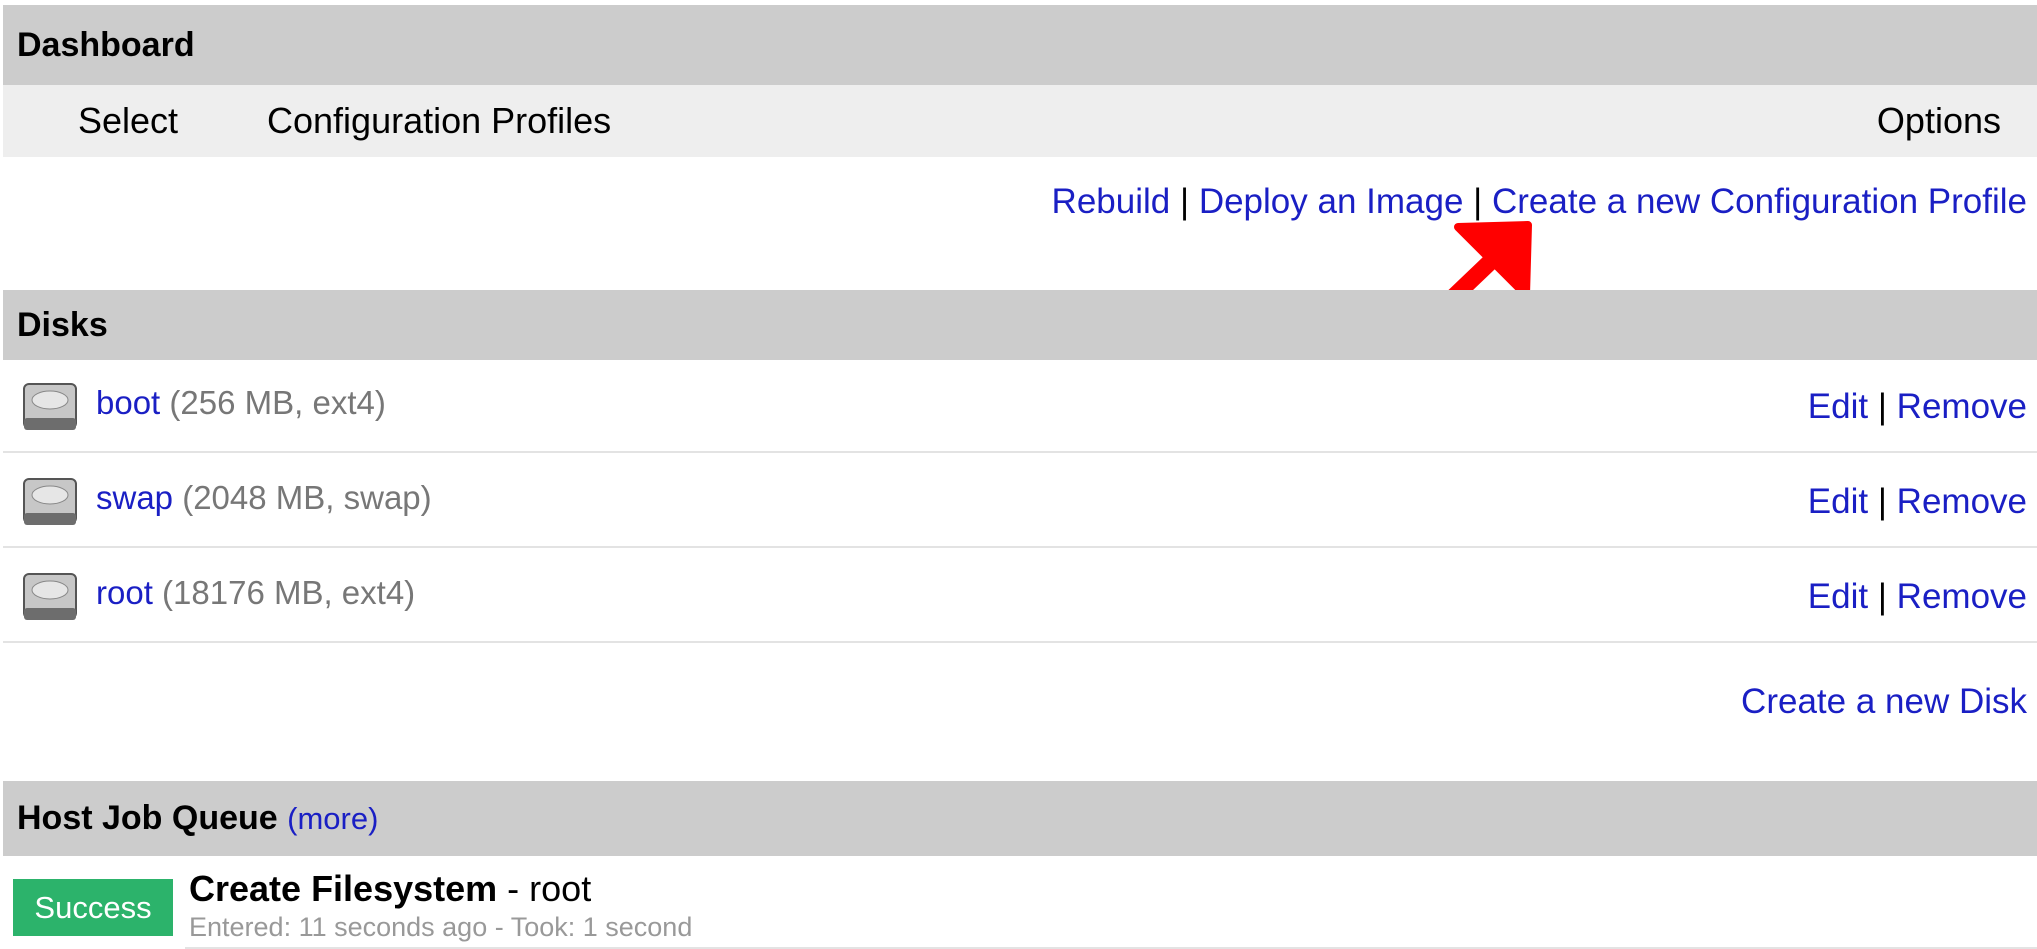  Describe the element at coordinates (343, 888) in the screenshot. I see `job-title: Create Filesystem` at that location.